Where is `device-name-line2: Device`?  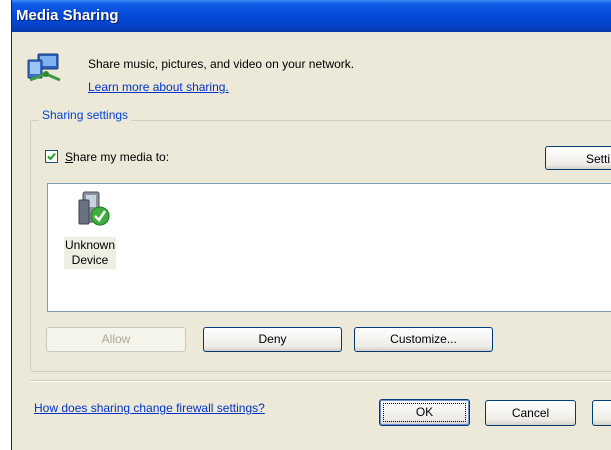
device-name-line2: Device is located at coordinates (90, 260).